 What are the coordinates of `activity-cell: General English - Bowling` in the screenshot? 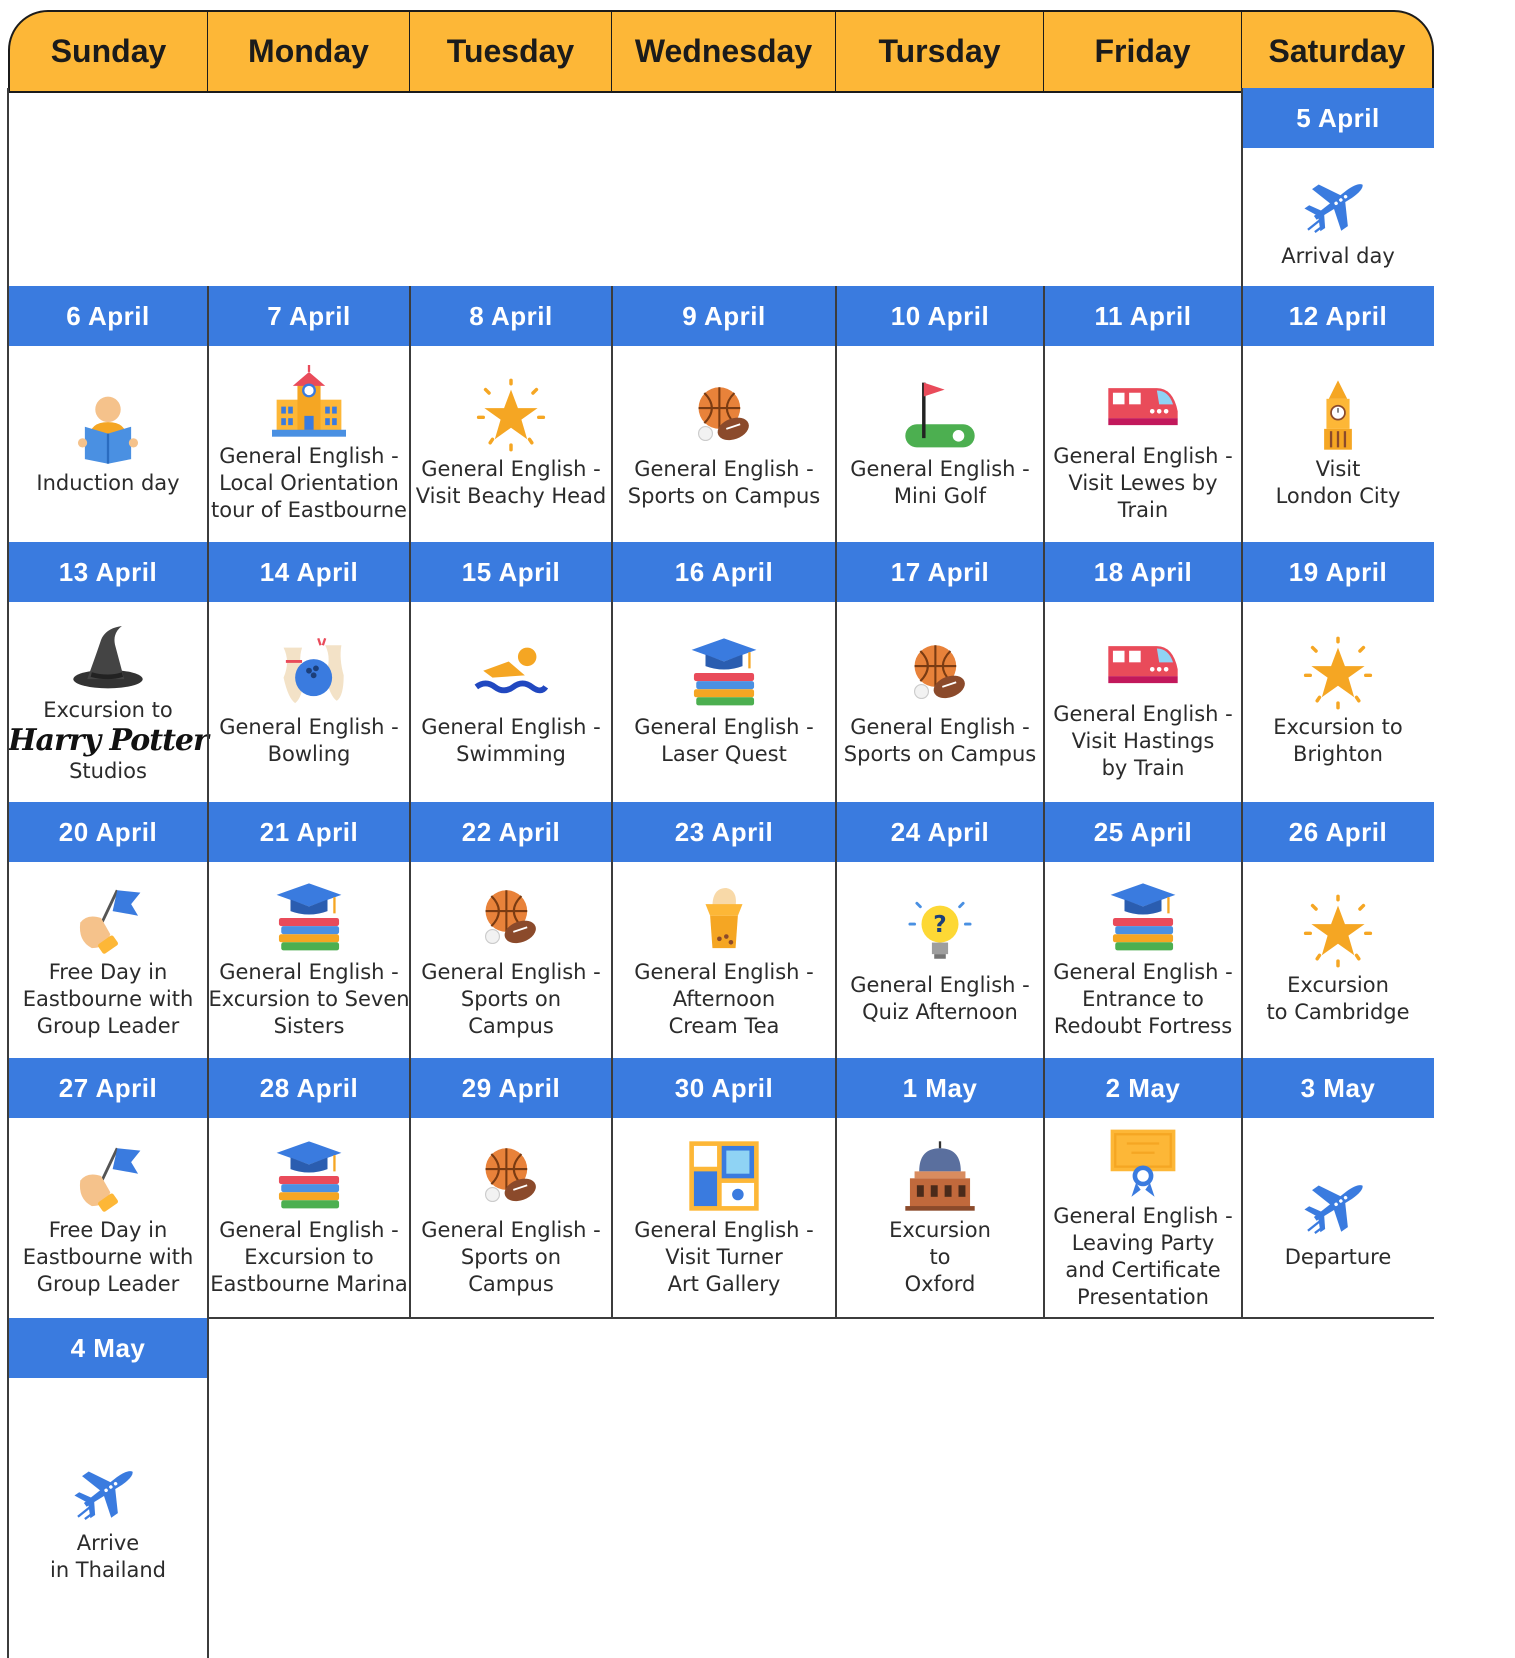 It's located at (309, 702).